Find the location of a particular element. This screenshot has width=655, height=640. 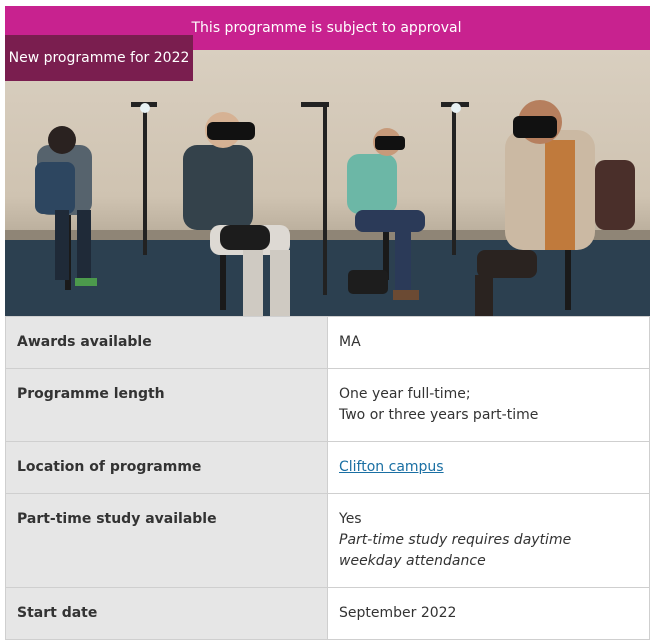

table-row: Awards available MA is located at coordinates (327, 342).